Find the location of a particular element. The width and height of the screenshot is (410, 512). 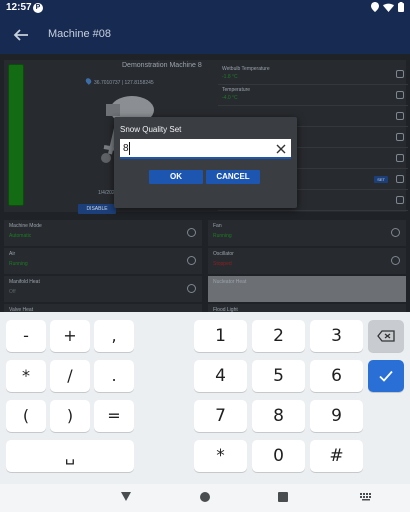

location-icon is located at coordinates (375, 7).